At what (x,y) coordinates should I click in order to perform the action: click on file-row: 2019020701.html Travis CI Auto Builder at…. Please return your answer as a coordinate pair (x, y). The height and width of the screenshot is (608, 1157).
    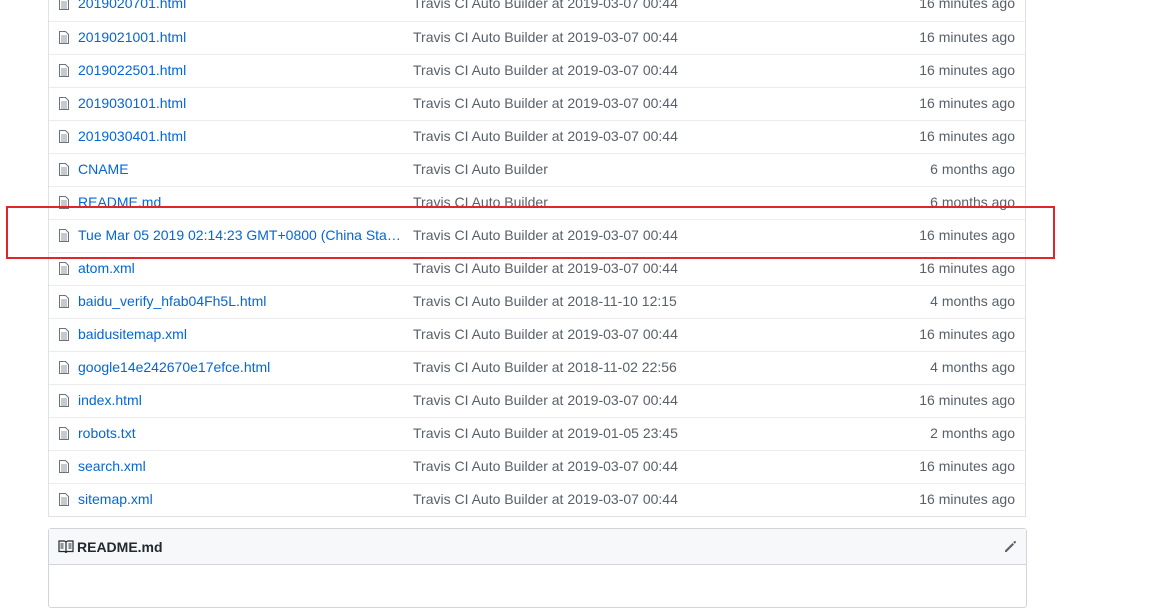
    Looking at the image, I should click on (537, 10).